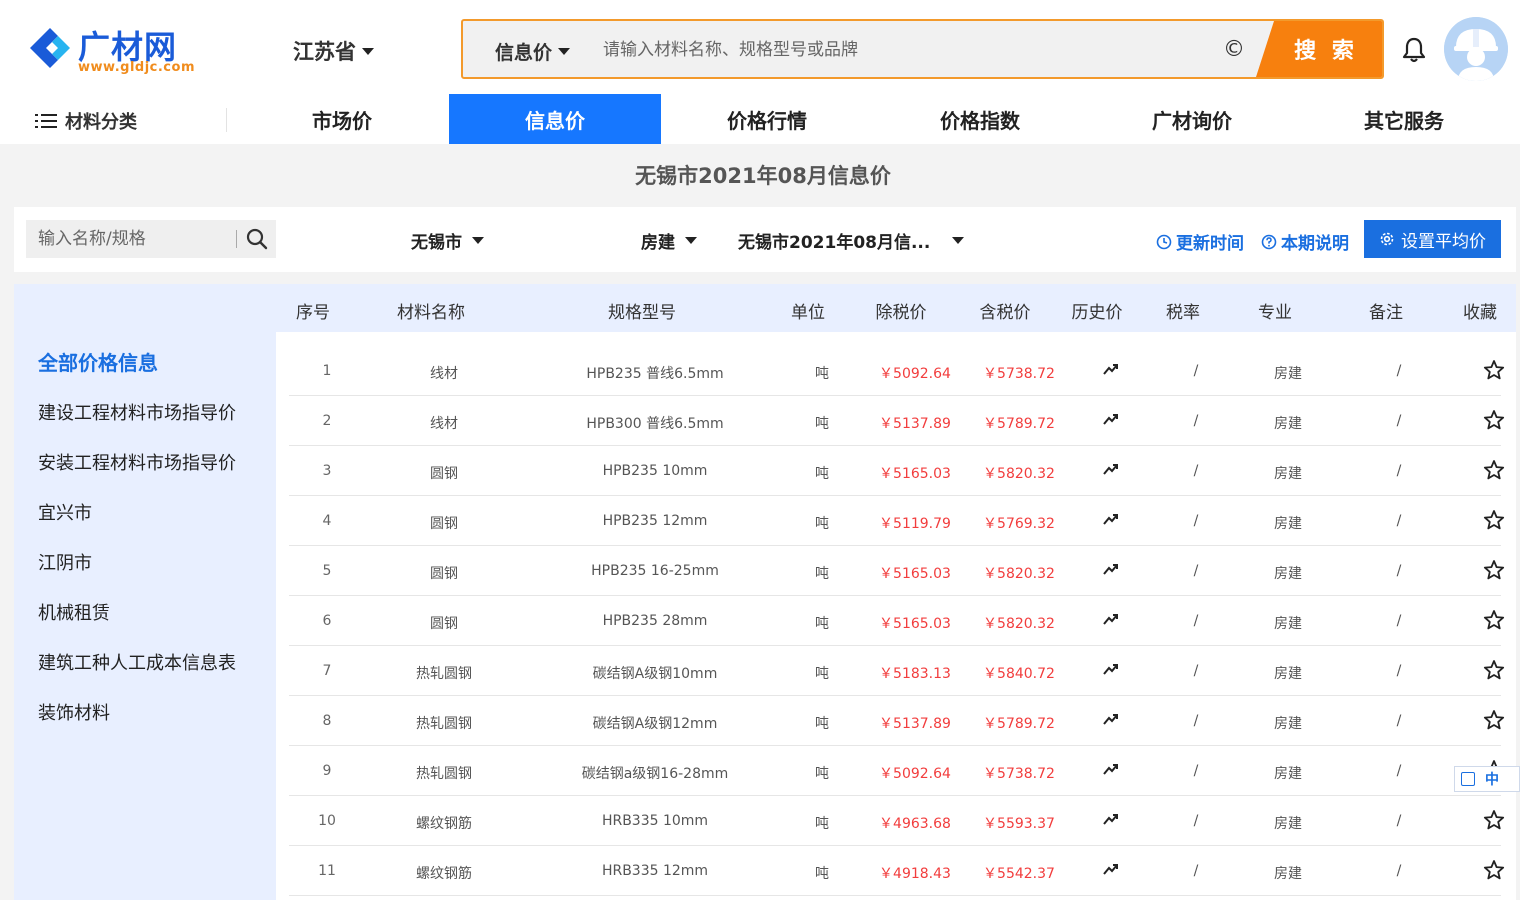 The height and width of the screenshot is (900, 1520). I want to click on nav-divider, so click(226, 120).